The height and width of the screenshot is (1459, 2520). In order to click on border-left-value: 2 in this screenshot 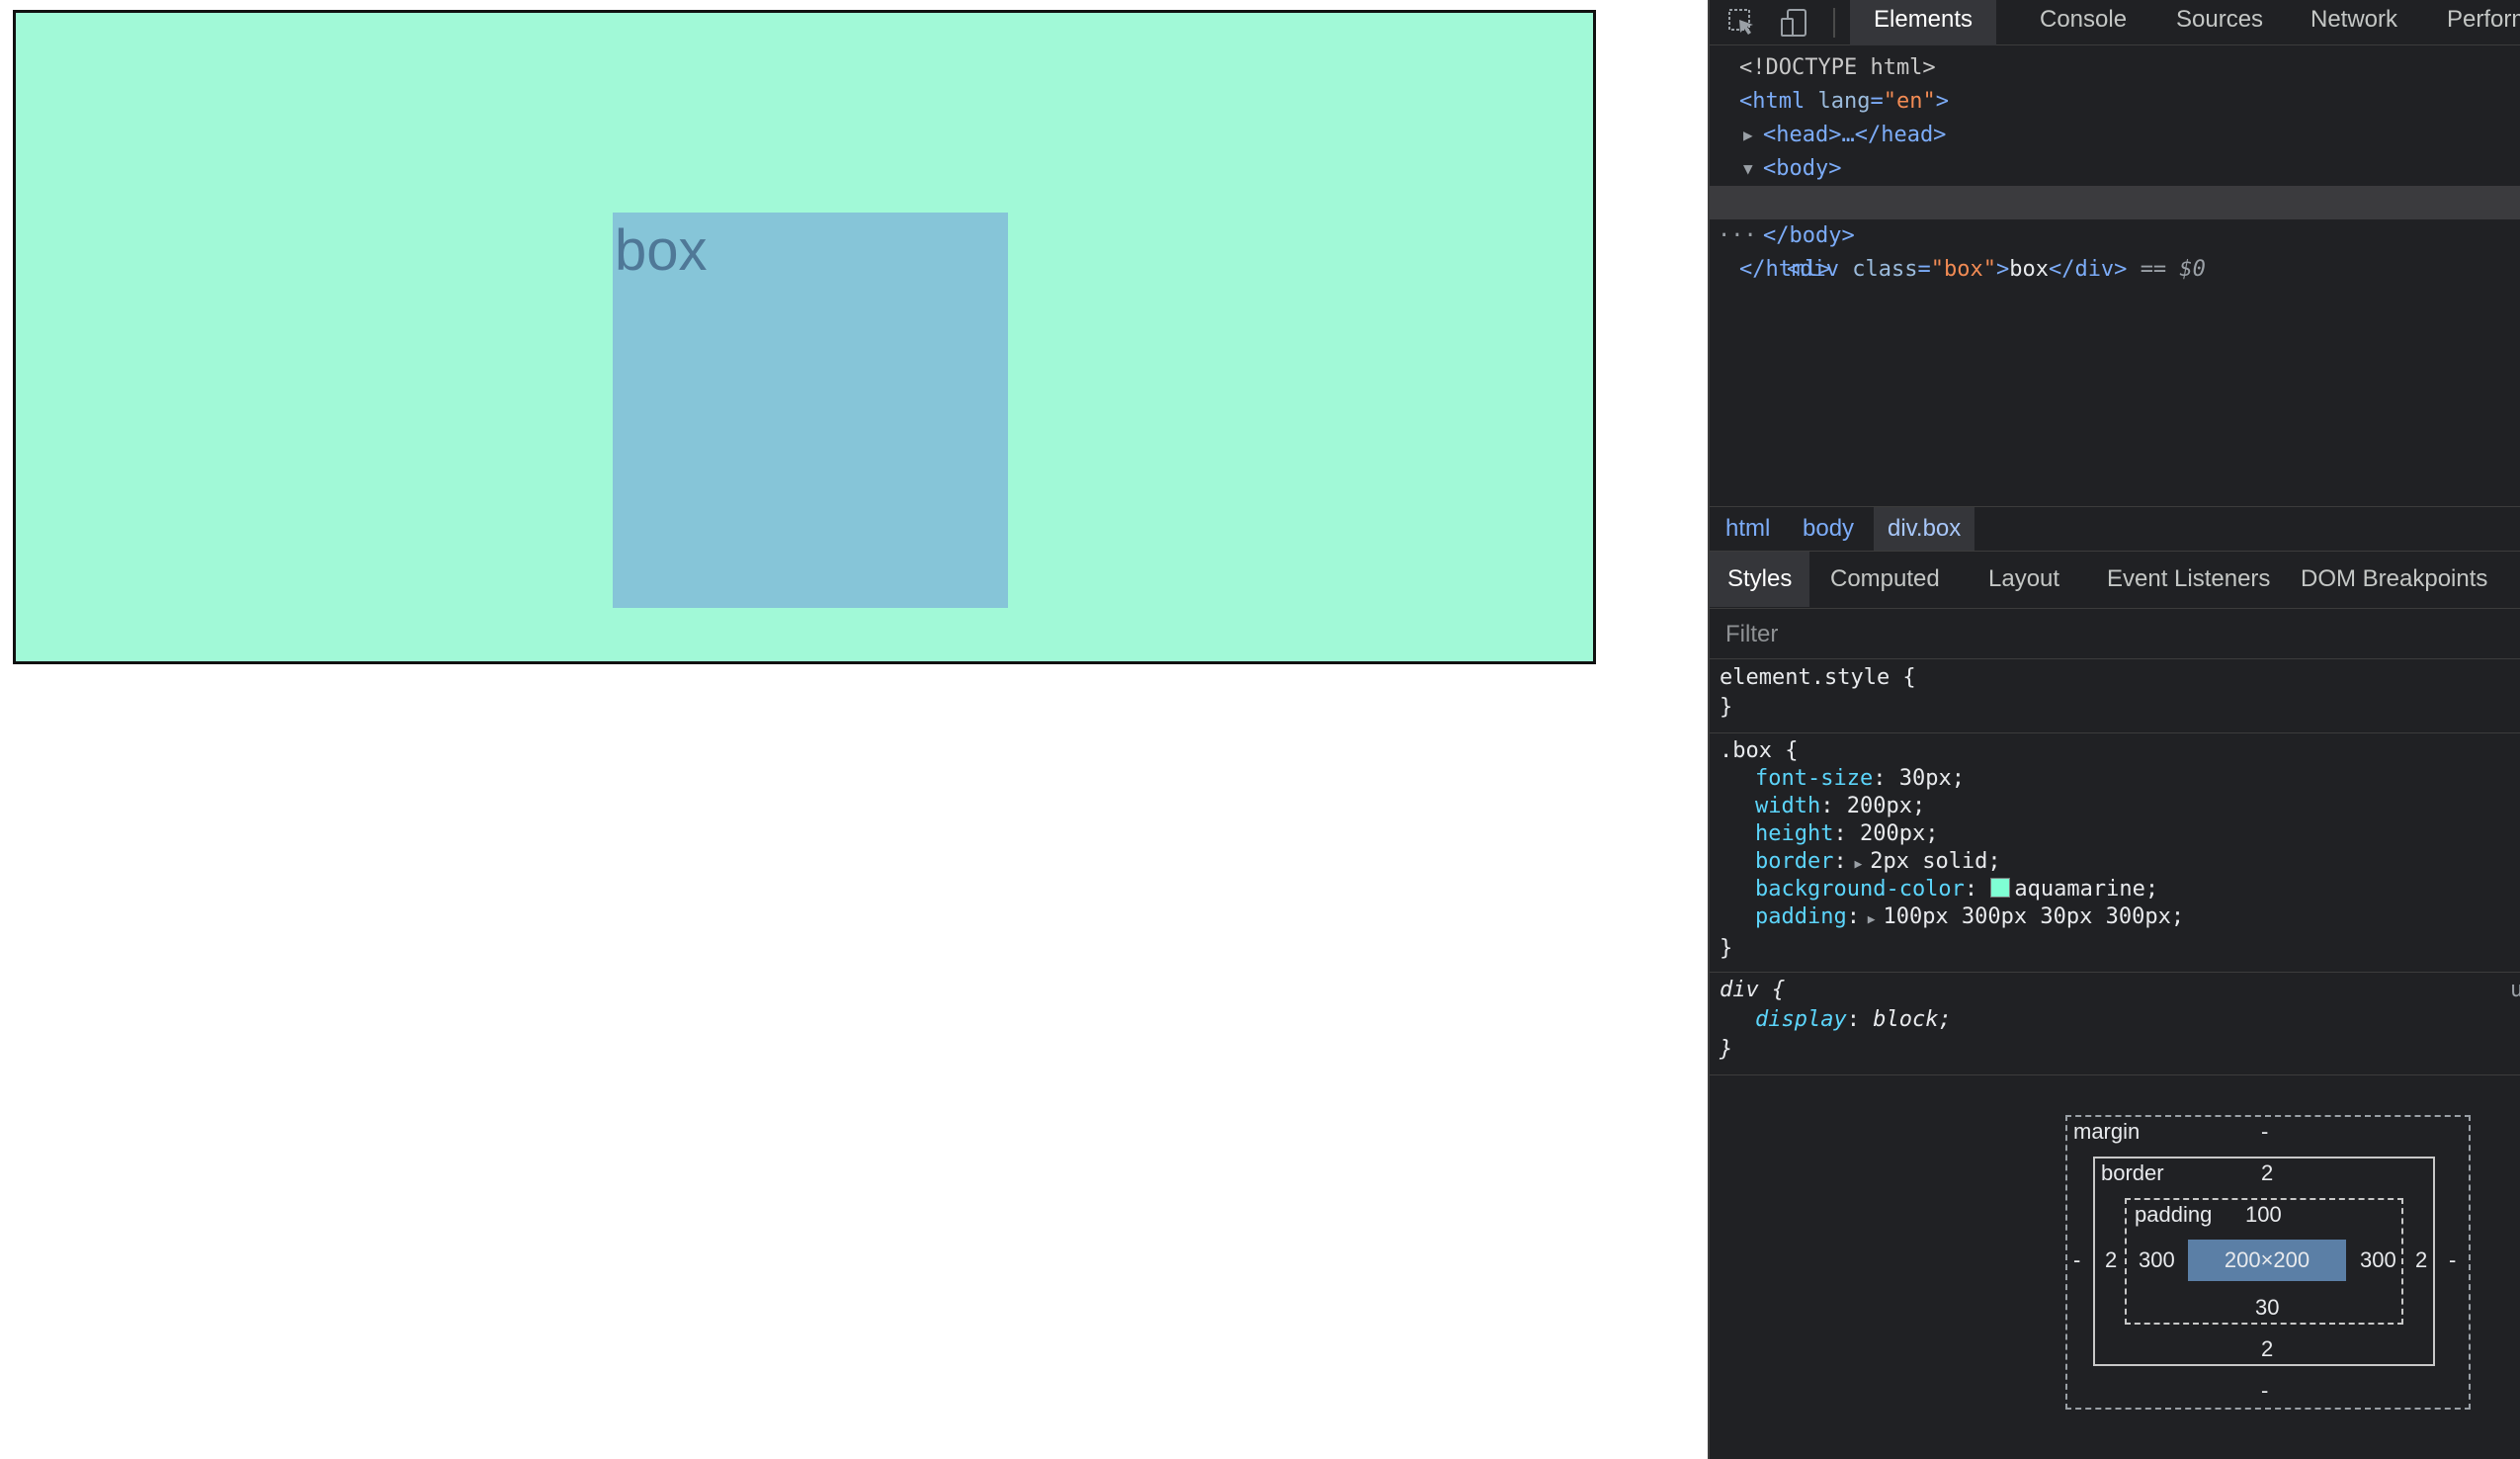, I will do `click(2111, 1260)`.